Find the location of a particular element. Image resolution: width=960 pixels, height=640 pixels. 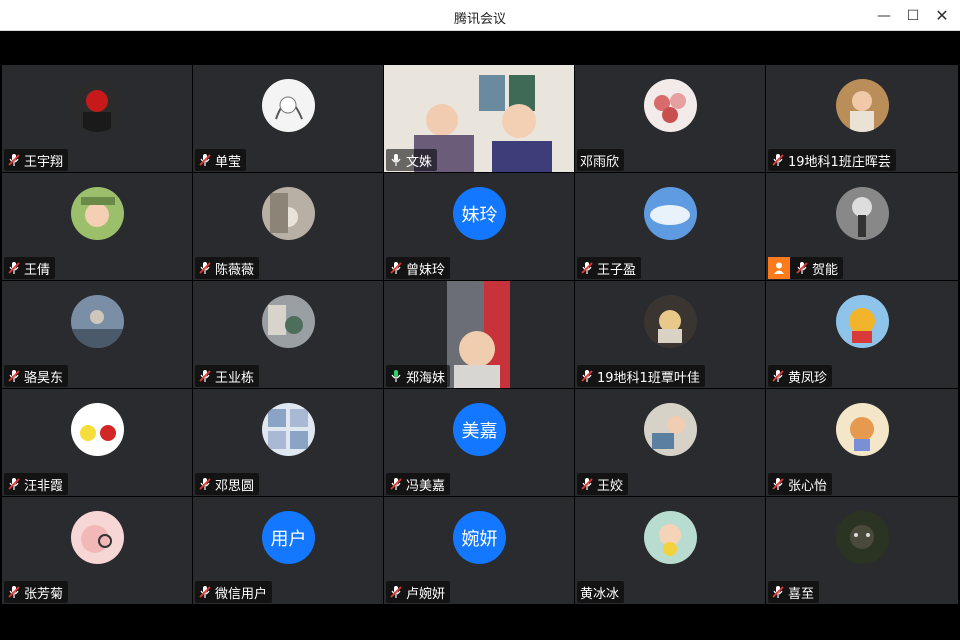

participant-nameplate: 黄冰冰 is located at coordinates (601, 592).